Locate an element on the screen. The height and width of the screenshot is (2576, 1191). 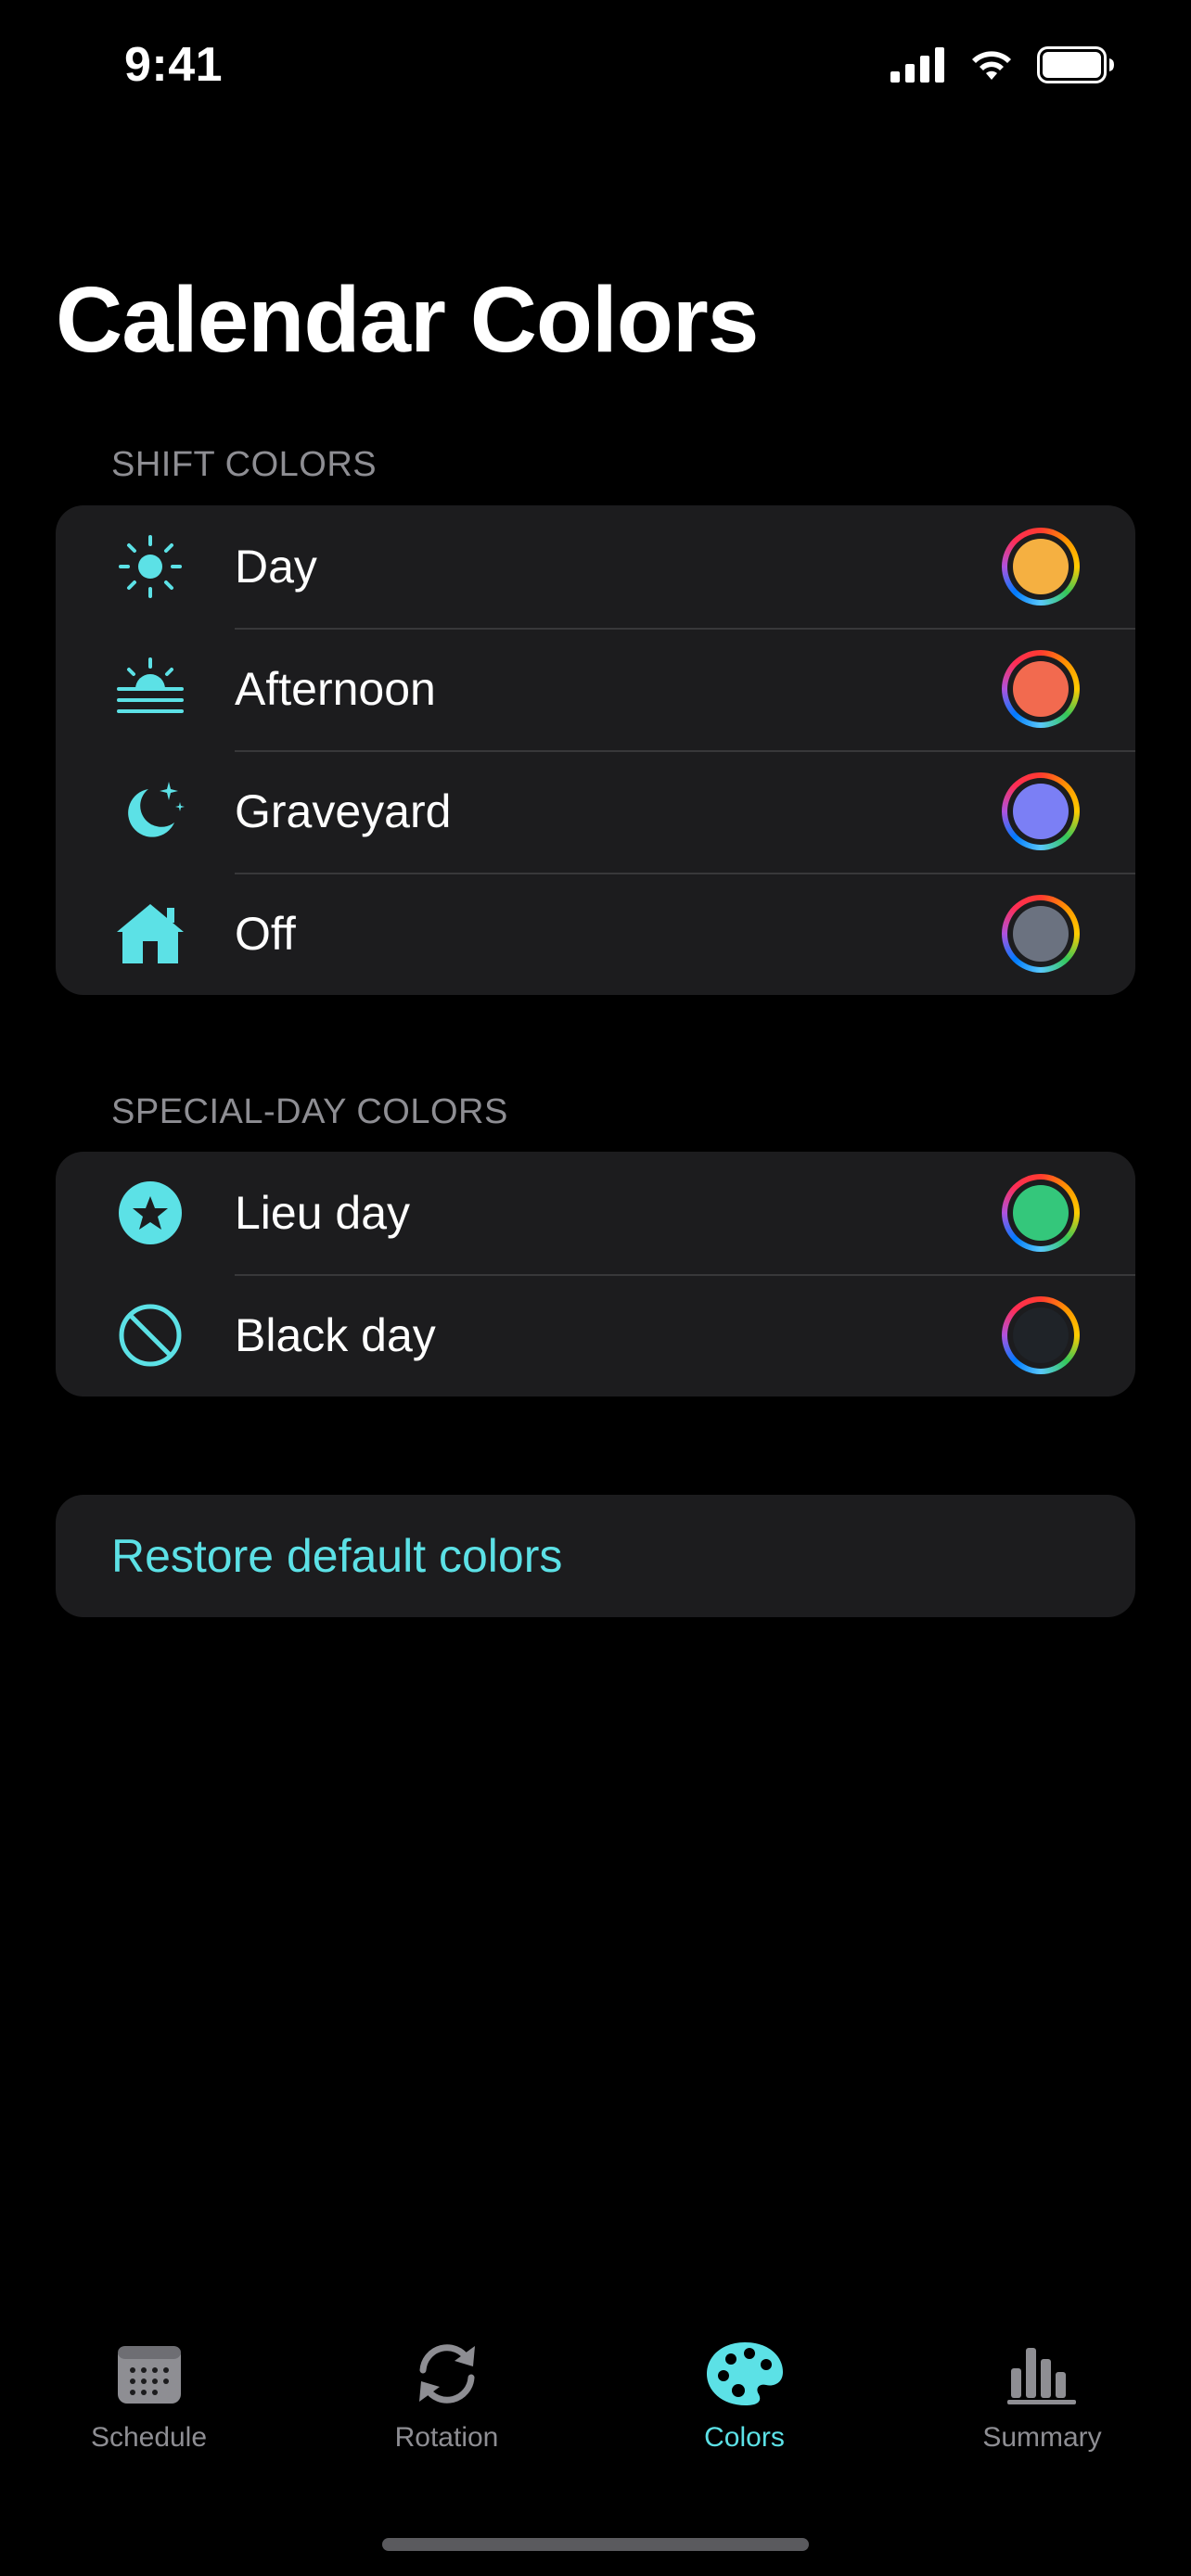
moon-stars-icon is located at coordinates (150, 811).